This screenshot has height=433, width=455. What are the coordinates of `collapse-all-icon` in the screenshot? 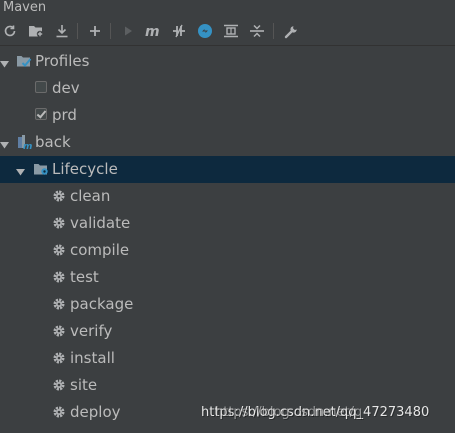 It's located at (257, 31).